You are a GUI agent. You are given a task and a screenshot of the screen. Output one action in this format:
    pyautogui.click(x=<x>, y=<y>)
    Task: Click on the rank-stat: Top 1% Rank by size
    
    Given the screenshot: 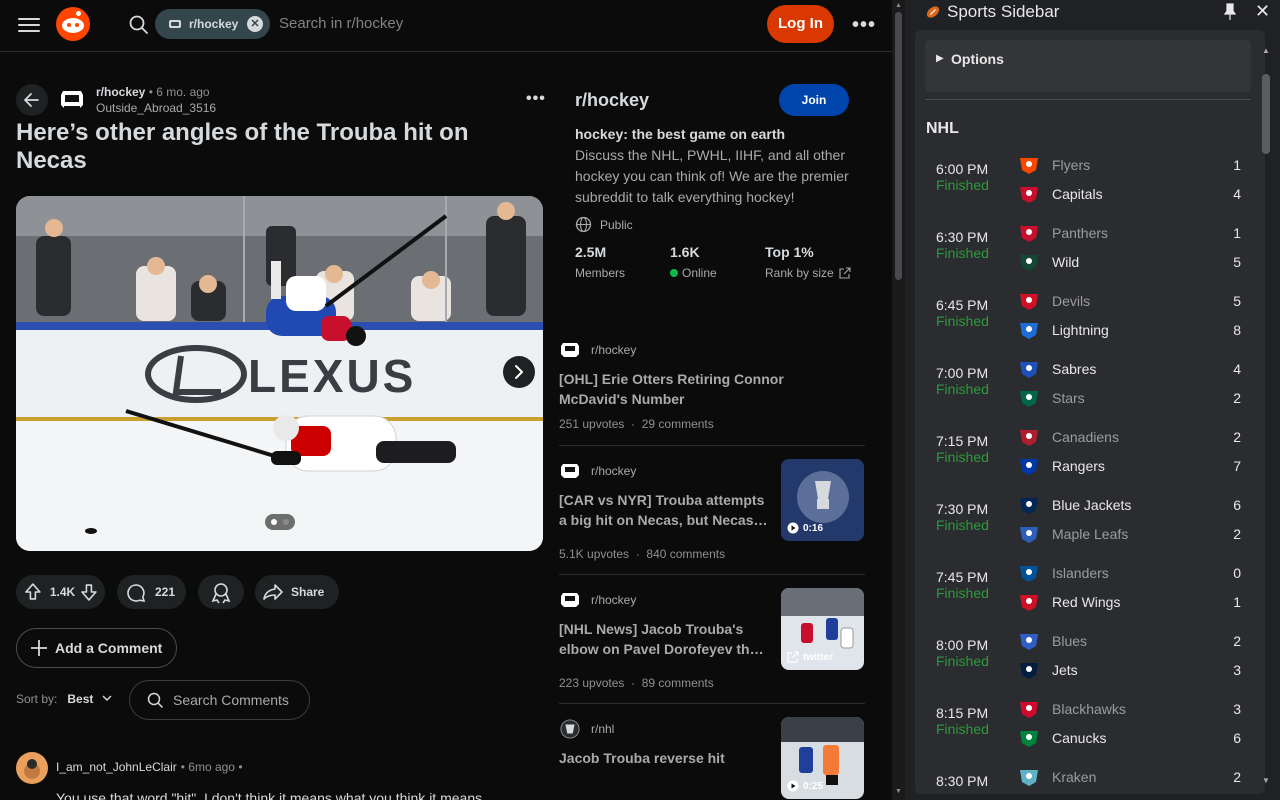 What is the action you would take?
    pyautogui.click(x=808, y=262)
    